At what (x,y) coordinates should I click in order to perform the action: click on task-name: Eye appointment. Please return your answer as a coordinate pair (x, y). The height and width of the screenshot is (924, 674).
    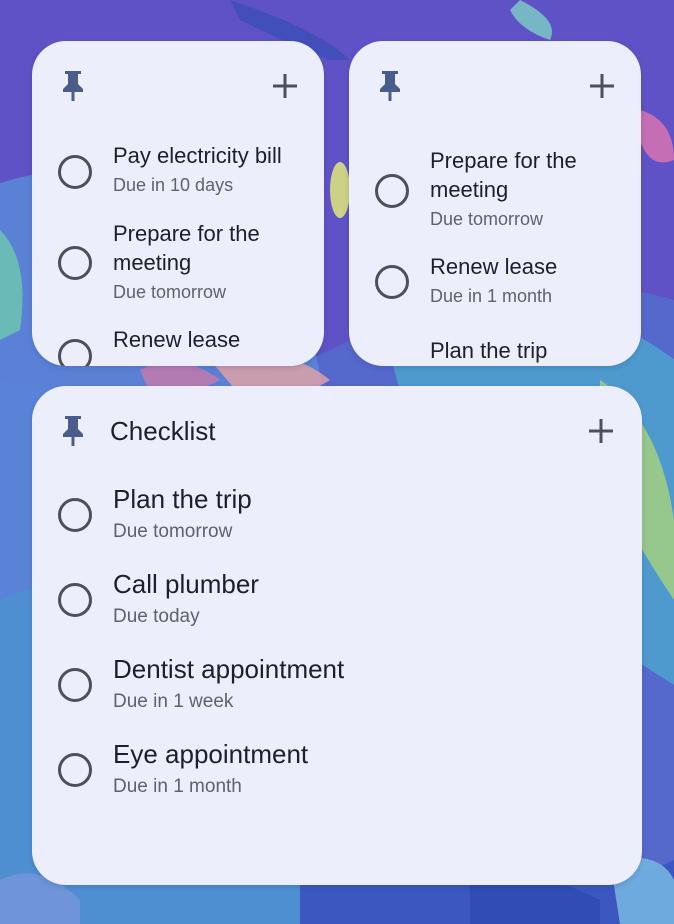
    Looking at the image, I should click on (211, 754).